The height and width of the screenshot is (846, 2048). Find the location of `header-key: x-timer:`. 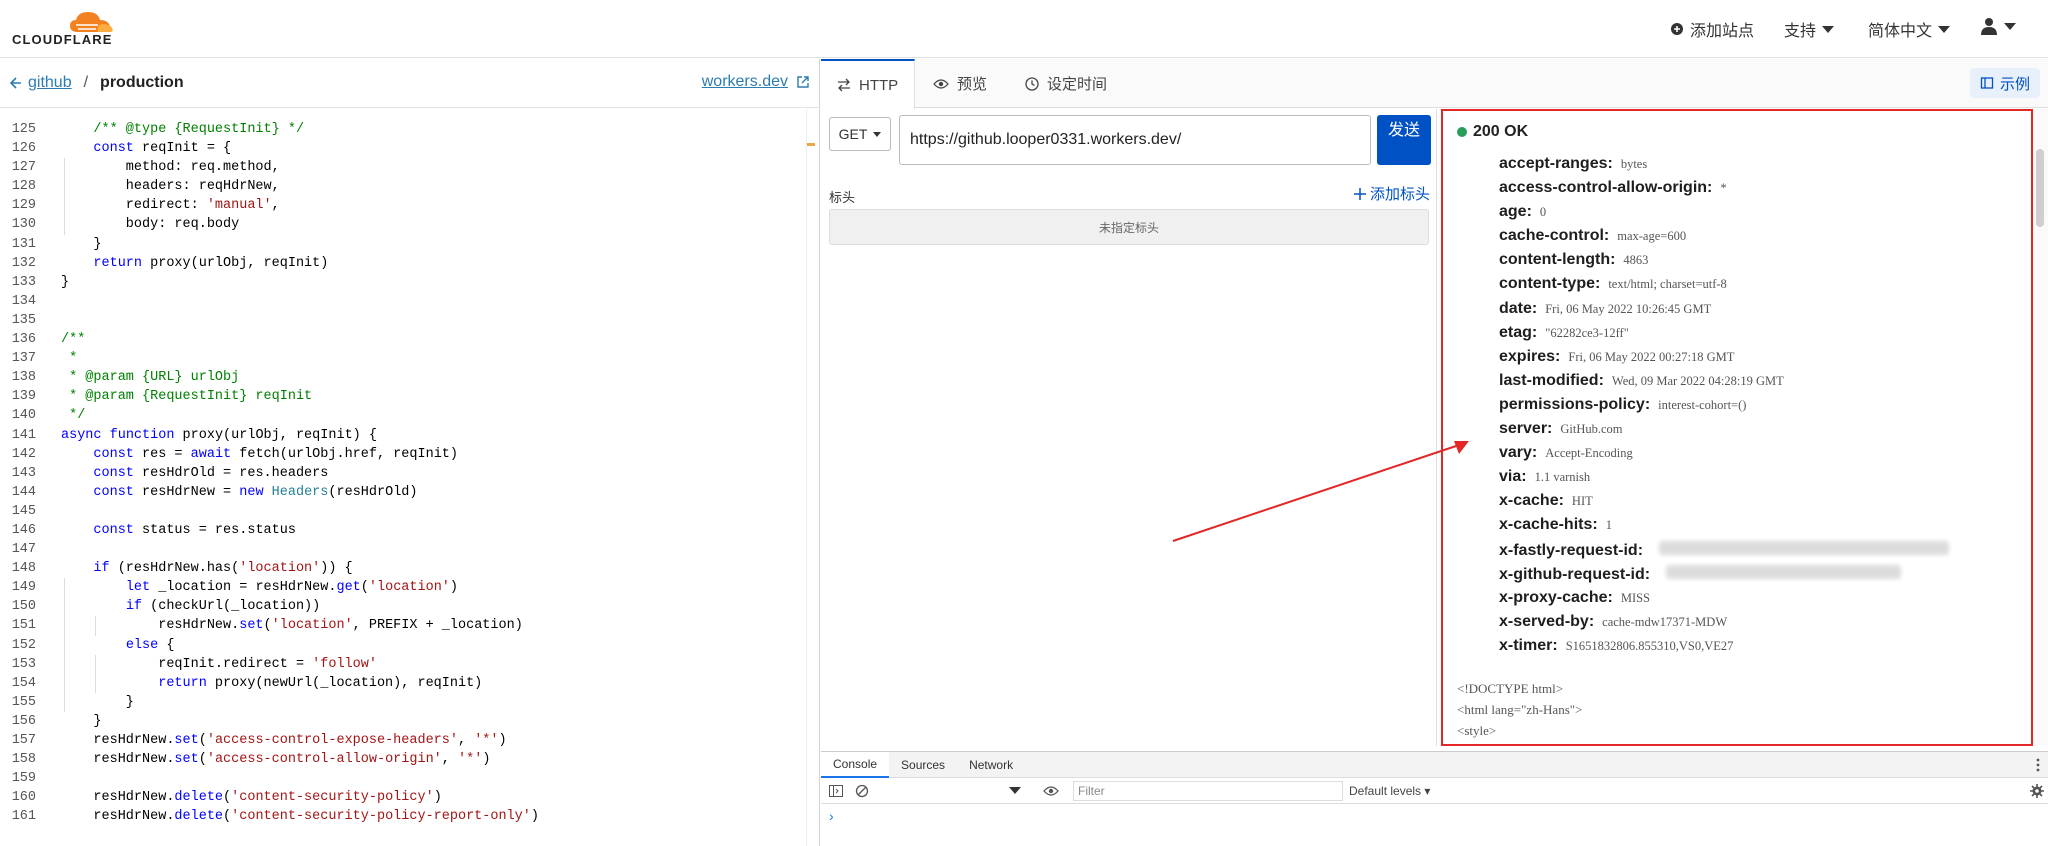

header-key: x-timer: is located at coordinates (1528, 645).